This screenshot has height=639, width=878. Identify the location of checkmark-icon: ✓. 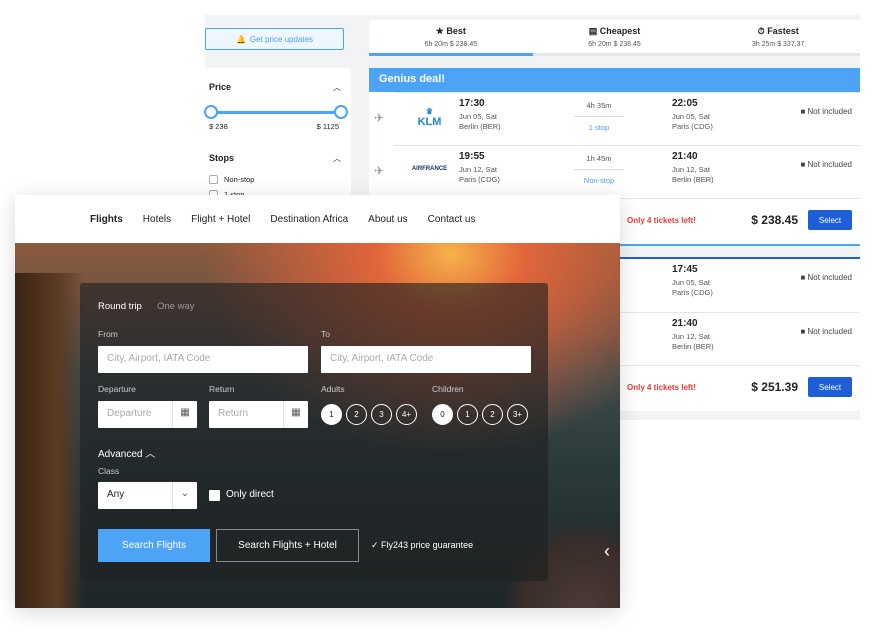
(376, 545).